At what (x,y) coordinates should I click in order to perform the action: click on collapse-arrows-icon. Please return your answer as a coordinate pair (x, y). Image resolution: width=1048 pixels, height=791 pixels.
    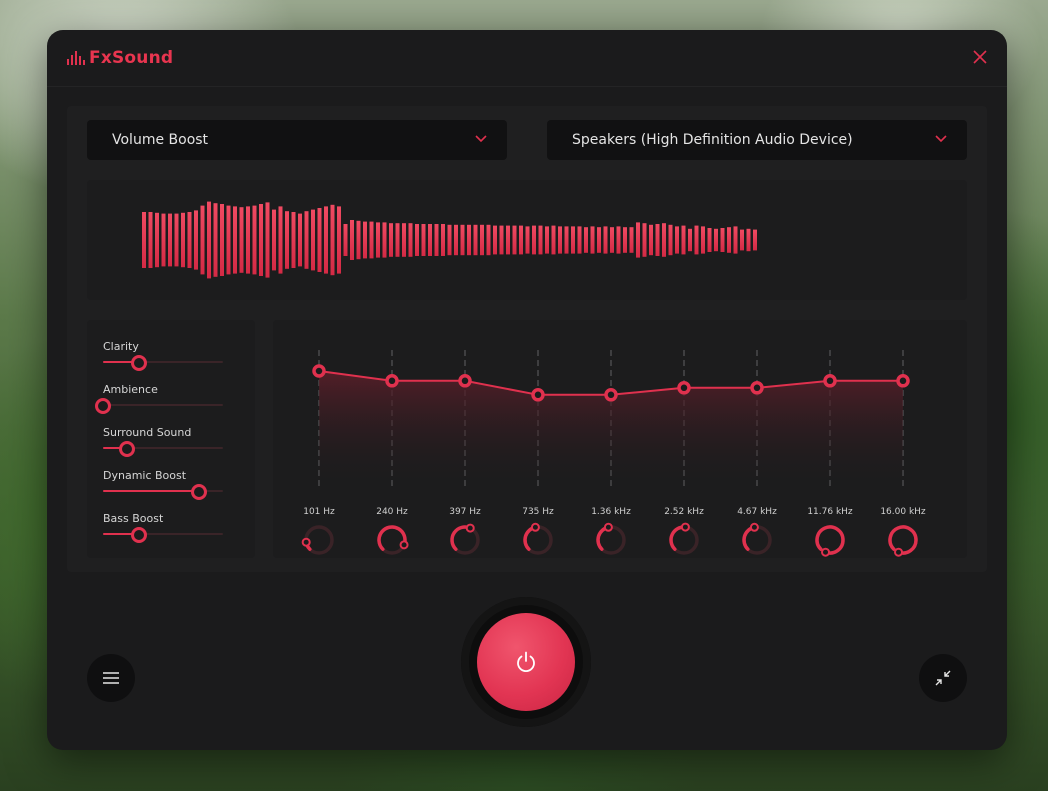
    Looking at the image, I should click on (943, 678).